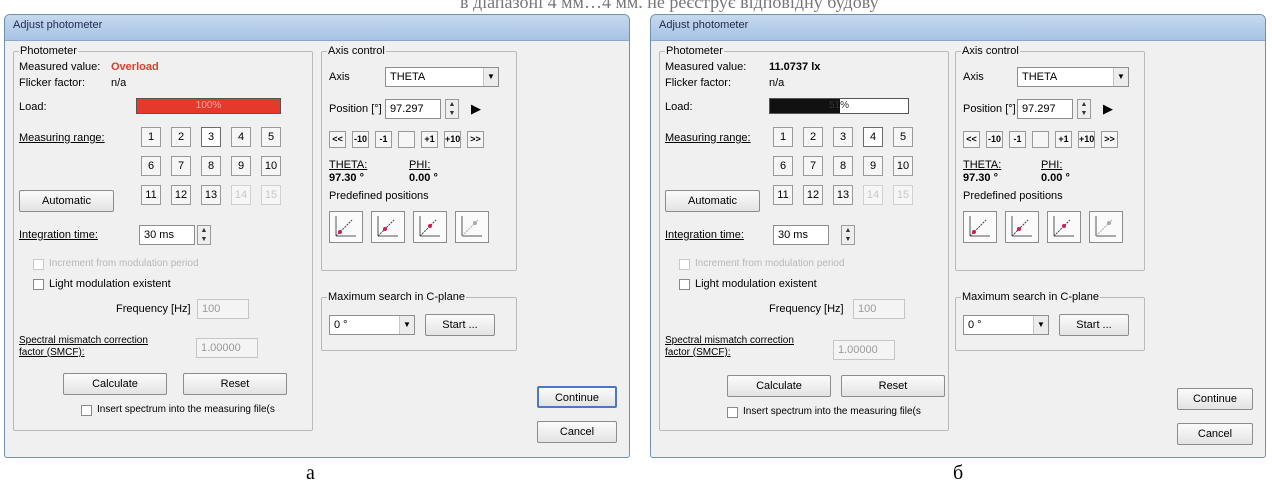 Image resolution: width=1272 pixels, height=498 pixels. Describe the element at coordinates (958, 473) in the screenshot. I see `caption-b: б` at that location.